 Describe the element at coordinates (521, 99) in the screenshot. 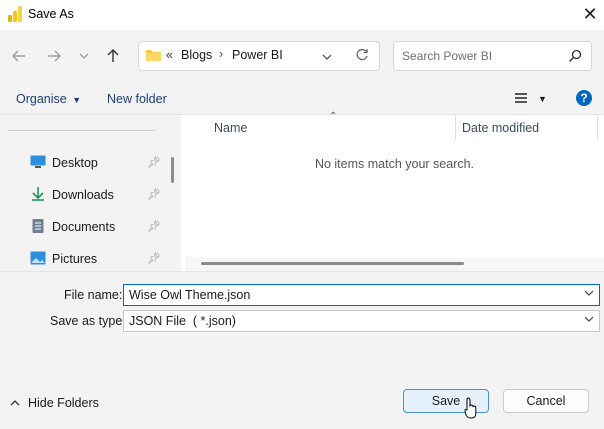

I see `view-options-icon` at that location.